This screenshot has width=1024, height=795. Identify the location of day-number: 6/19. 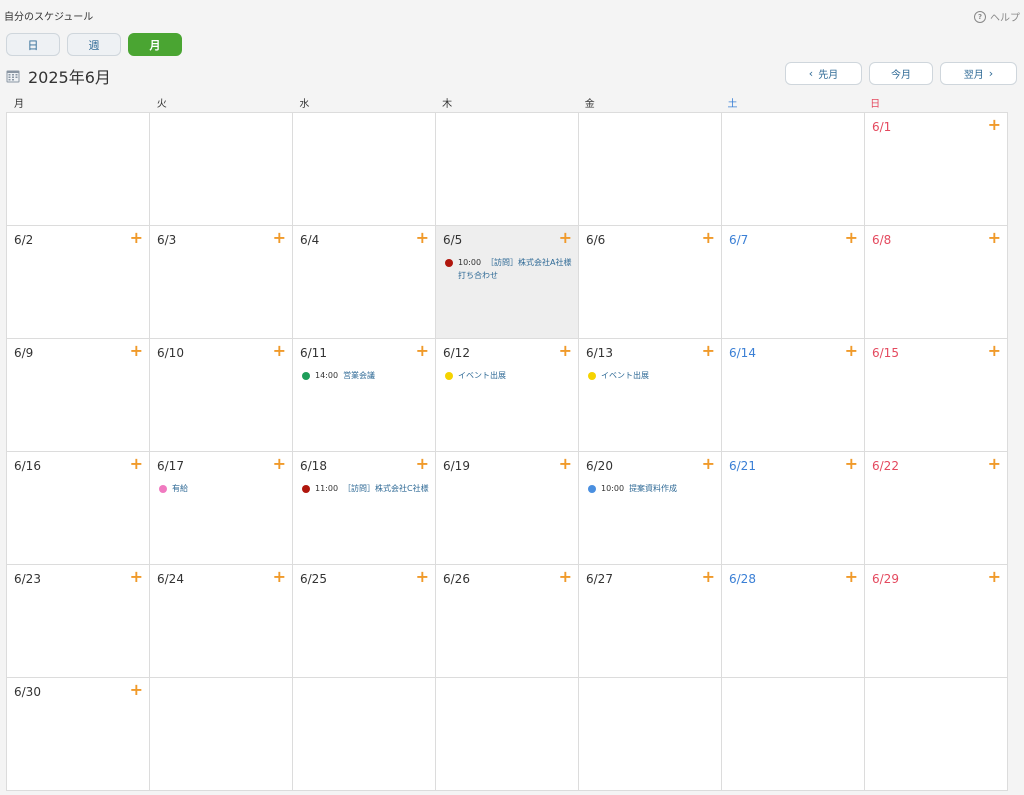
(456, 466).